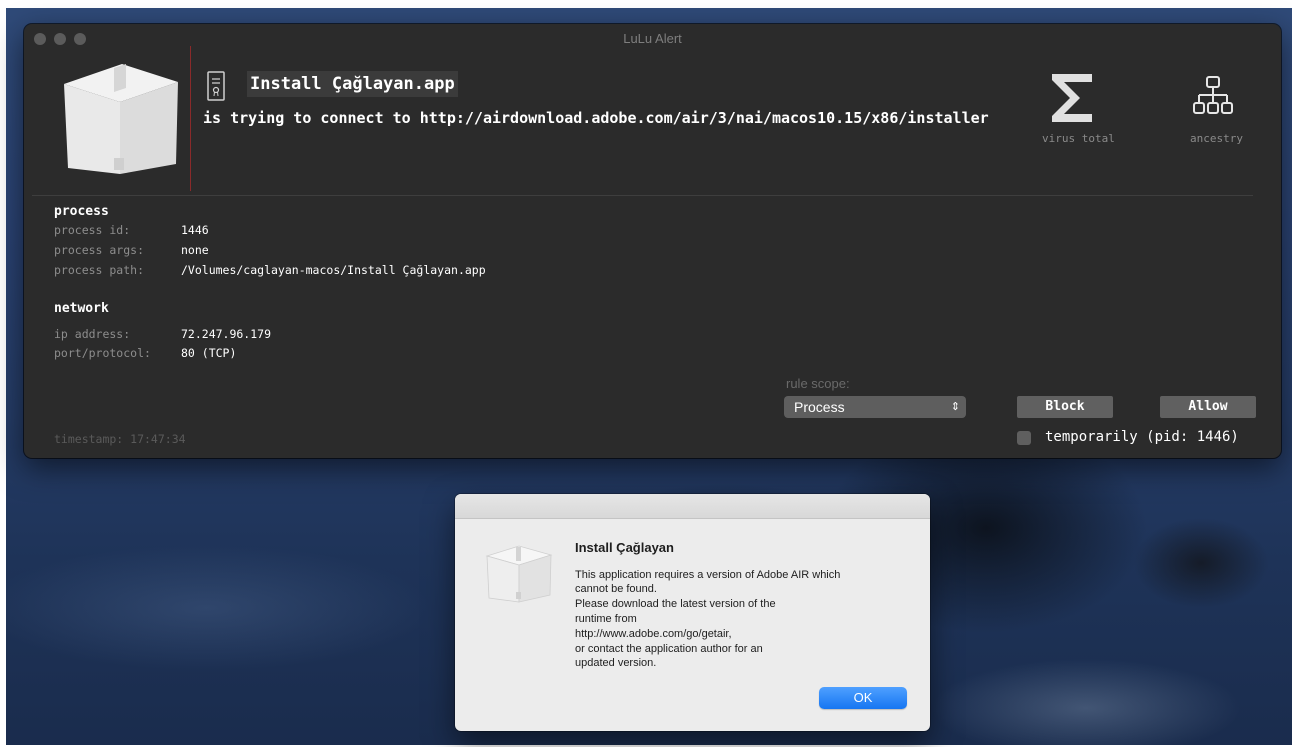 The height and width of the screenshot is (747, 1292). I want to click on section-divider, so click(642, 195).